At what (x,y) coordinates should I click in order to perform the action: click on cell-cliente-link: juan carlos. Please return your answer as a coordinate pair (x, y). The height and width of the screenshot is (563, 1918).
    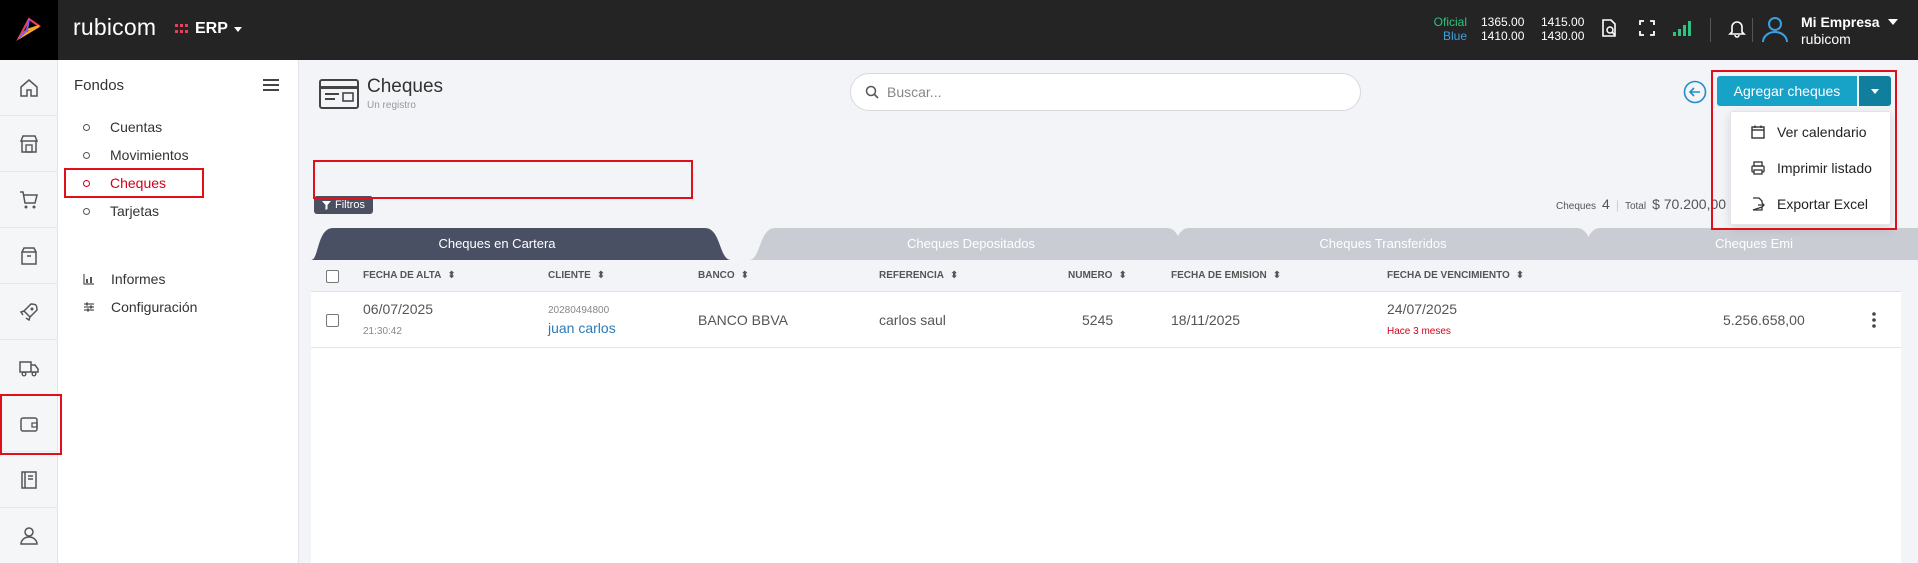
    Looking at the image, I should click on (582, 328).